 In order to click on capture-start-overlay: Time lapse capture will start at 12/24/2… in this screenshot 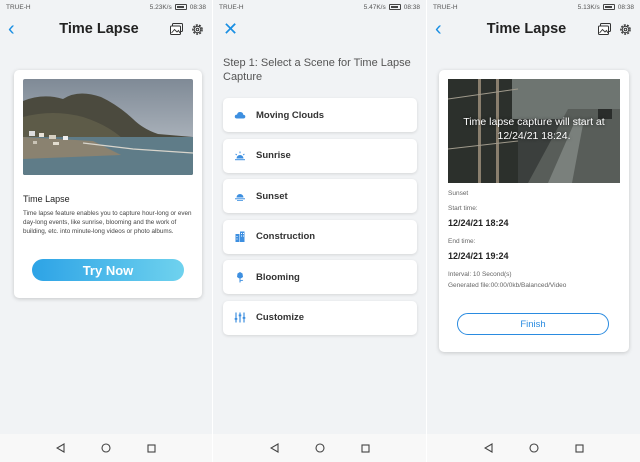, I will do `click(534, 129)`.